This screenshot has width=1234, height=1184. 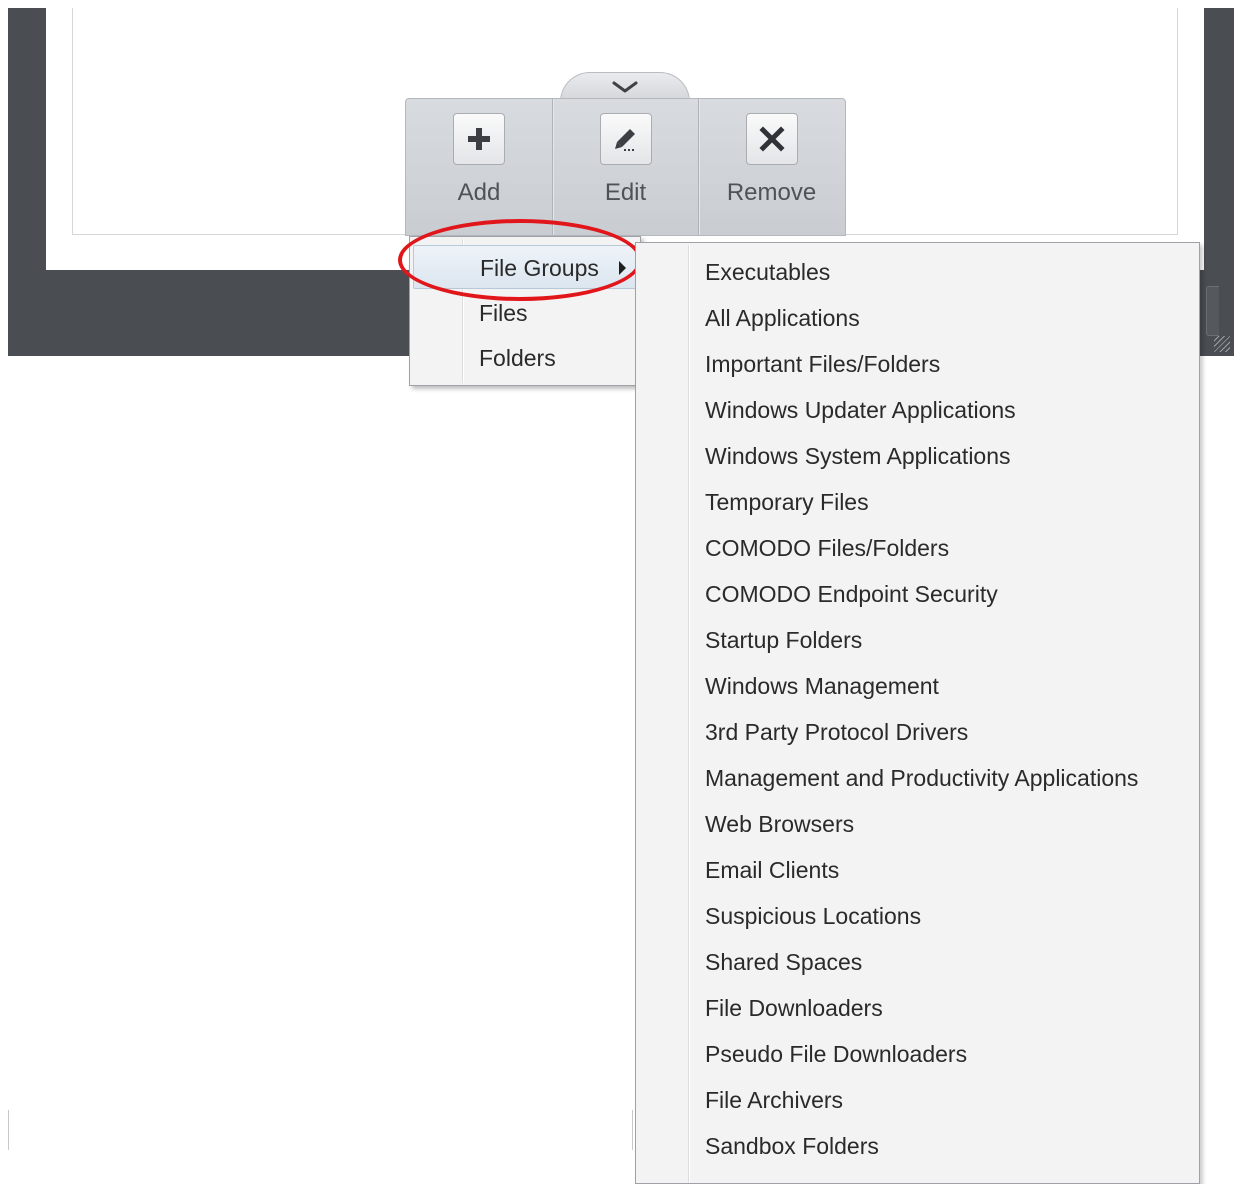 I want to click on edit-label: Edit, so click(x=625, y=192).